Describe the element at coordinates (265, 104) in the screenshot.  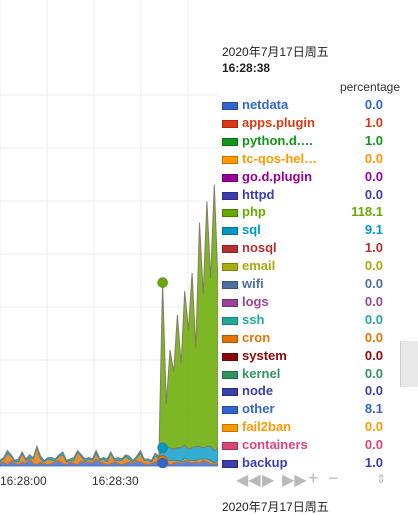
I see `legend-item-name: netdata` at that location.